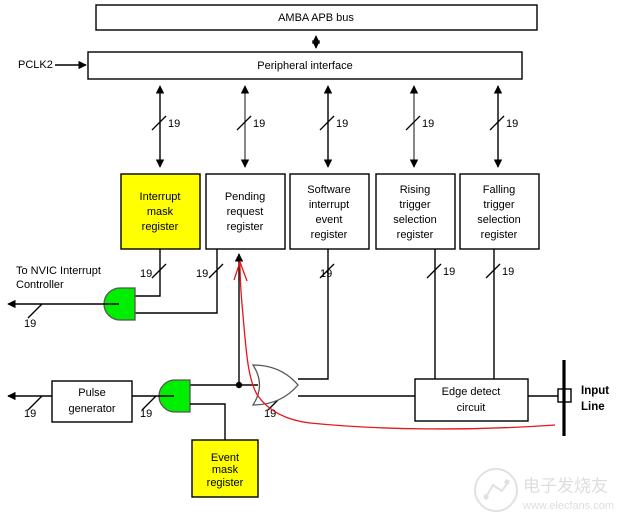  I want to click on interrupt-mask-register-line-1: Interrupt, so click(160, 197).